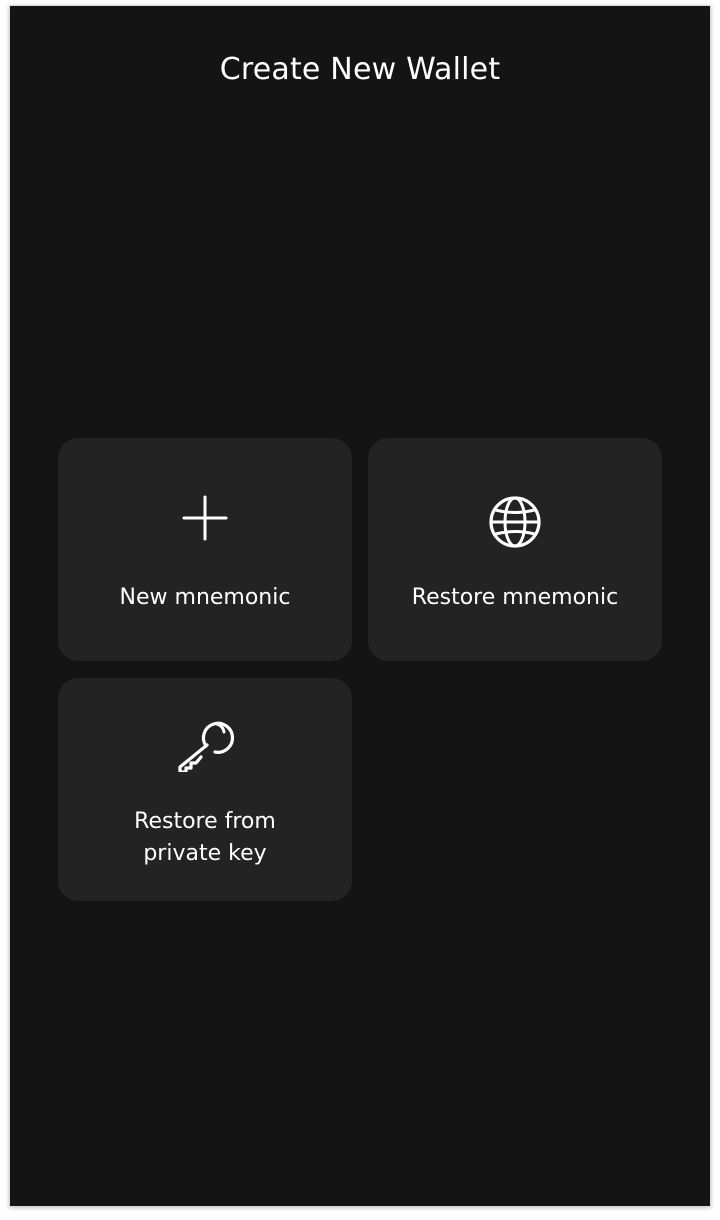  What do you see at coordinates (205, 821) in the screenshot?
I see `restore-private-key-label-line1: Restore from` at bounding box center [205, 821].